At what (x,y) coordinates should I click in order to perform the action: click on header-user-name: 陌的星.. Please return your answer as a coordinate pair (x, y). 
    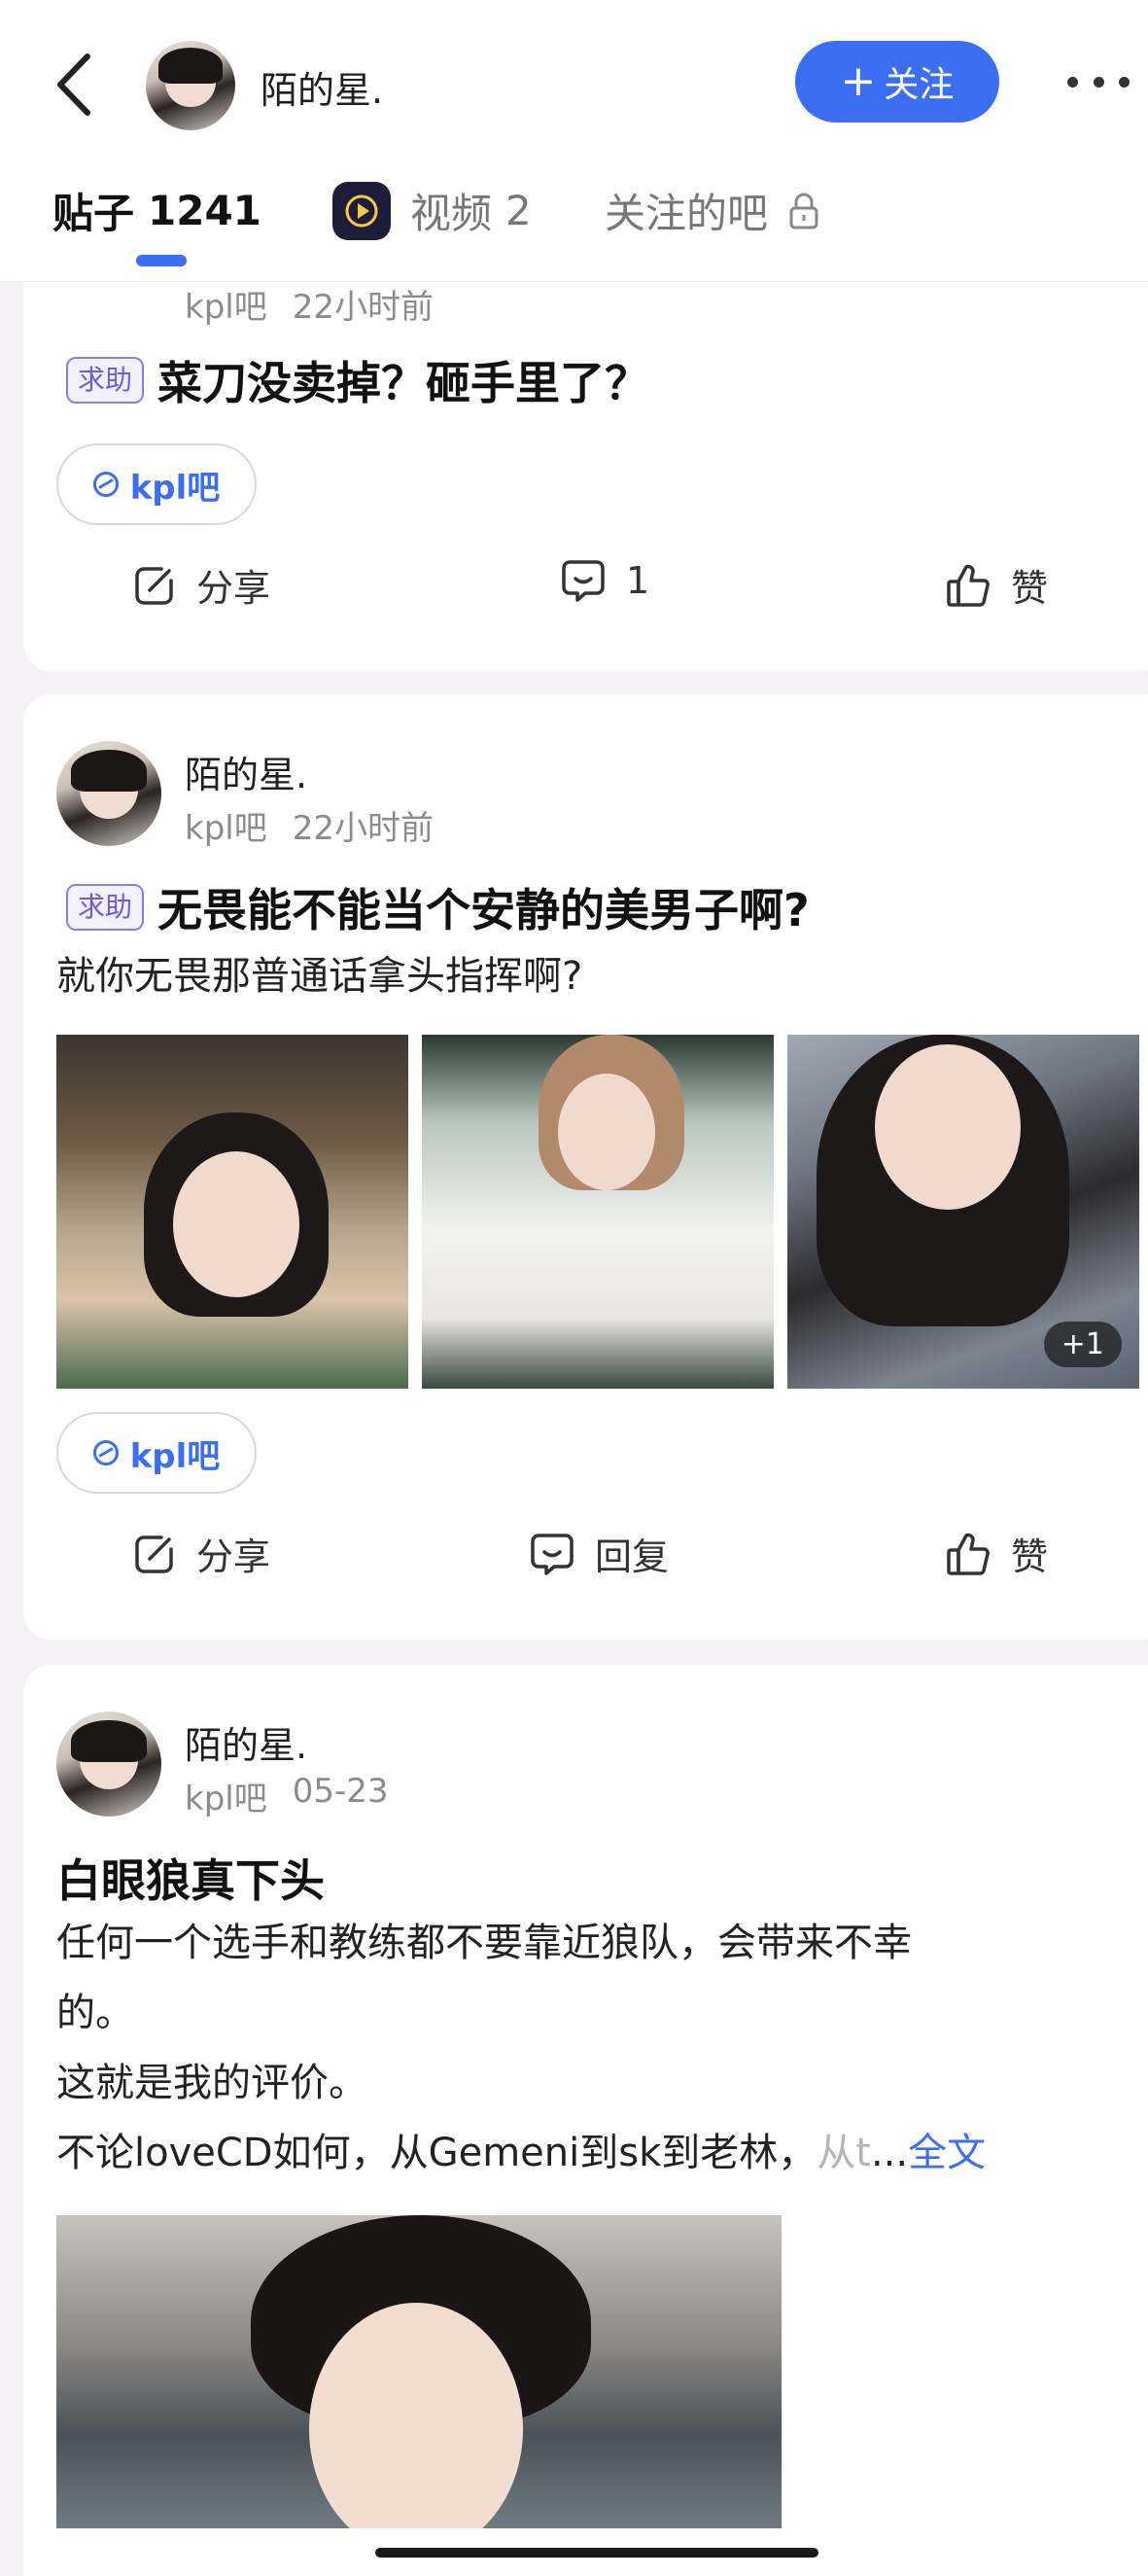
    Looking at the image, I should click on (322, 90).